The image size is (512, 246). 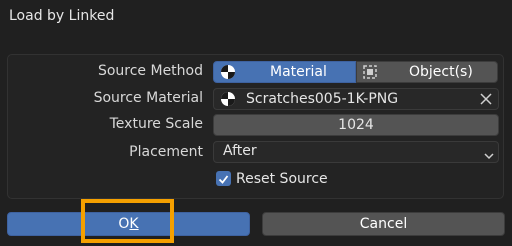 What do you see at coordinates (166, 152) in the screenshot?
I see `placement-label: Placement` at bounding box center [166, 152].